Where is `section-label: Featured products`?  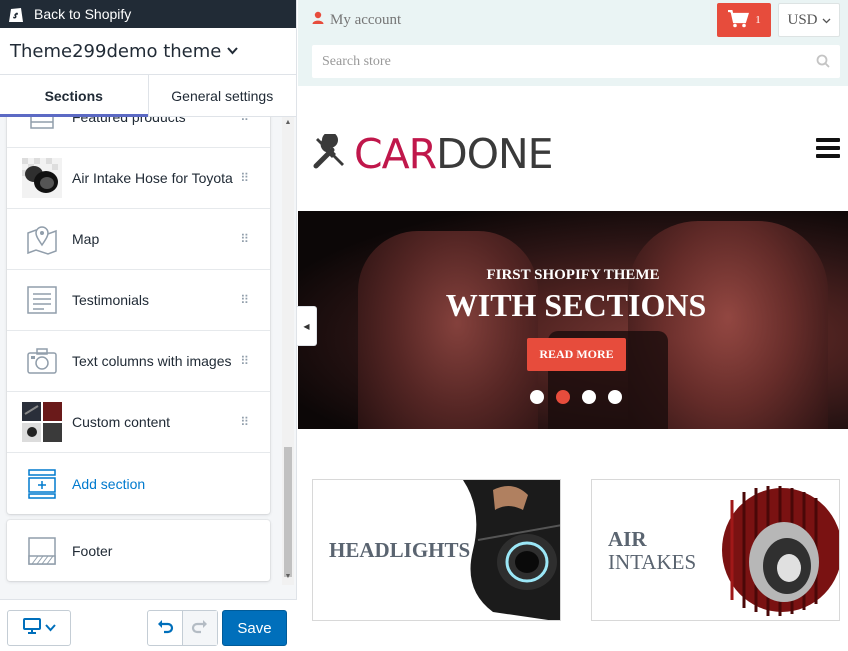
section-label: Featured products is located at coordinates (129, 121).